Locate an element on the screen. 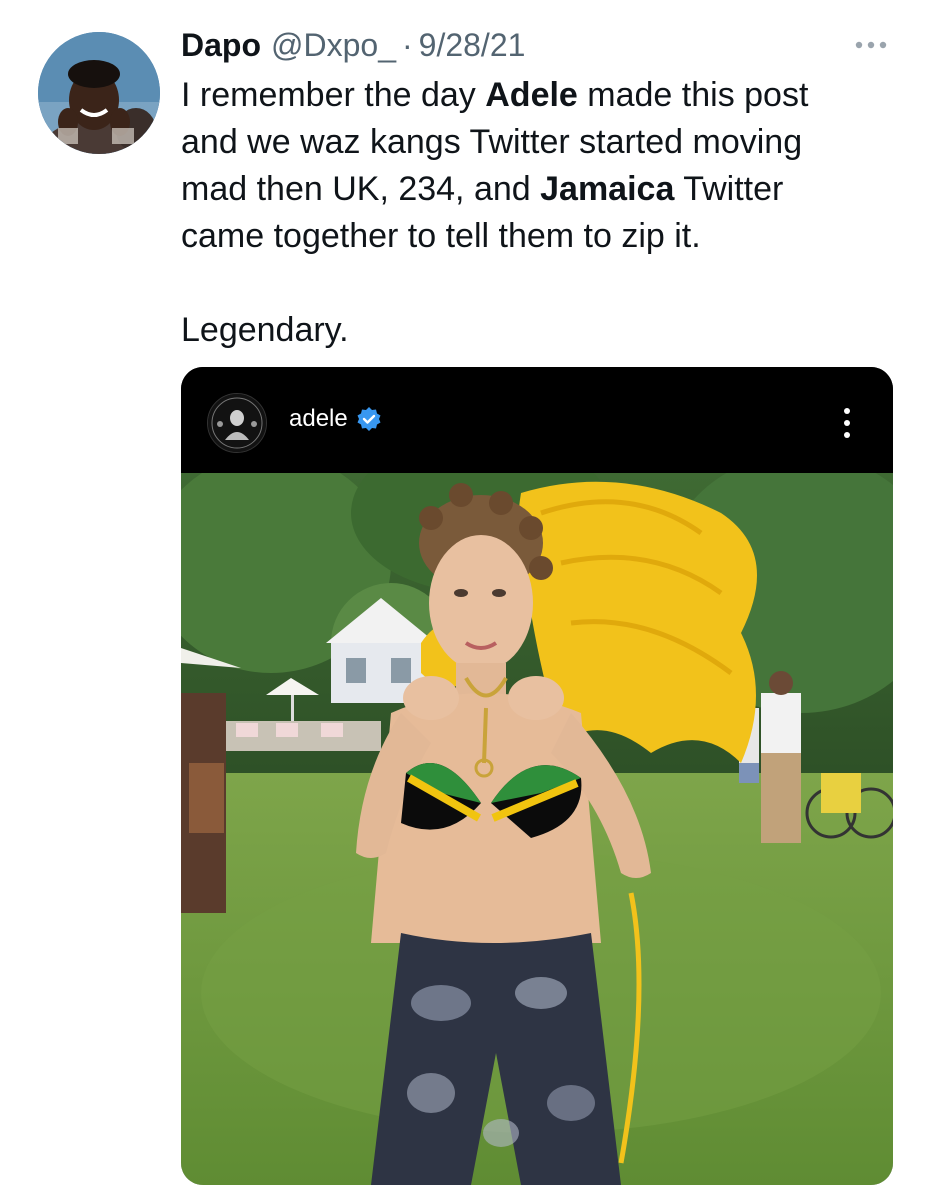  instagram-avatar is located at coordinates (237, 423).